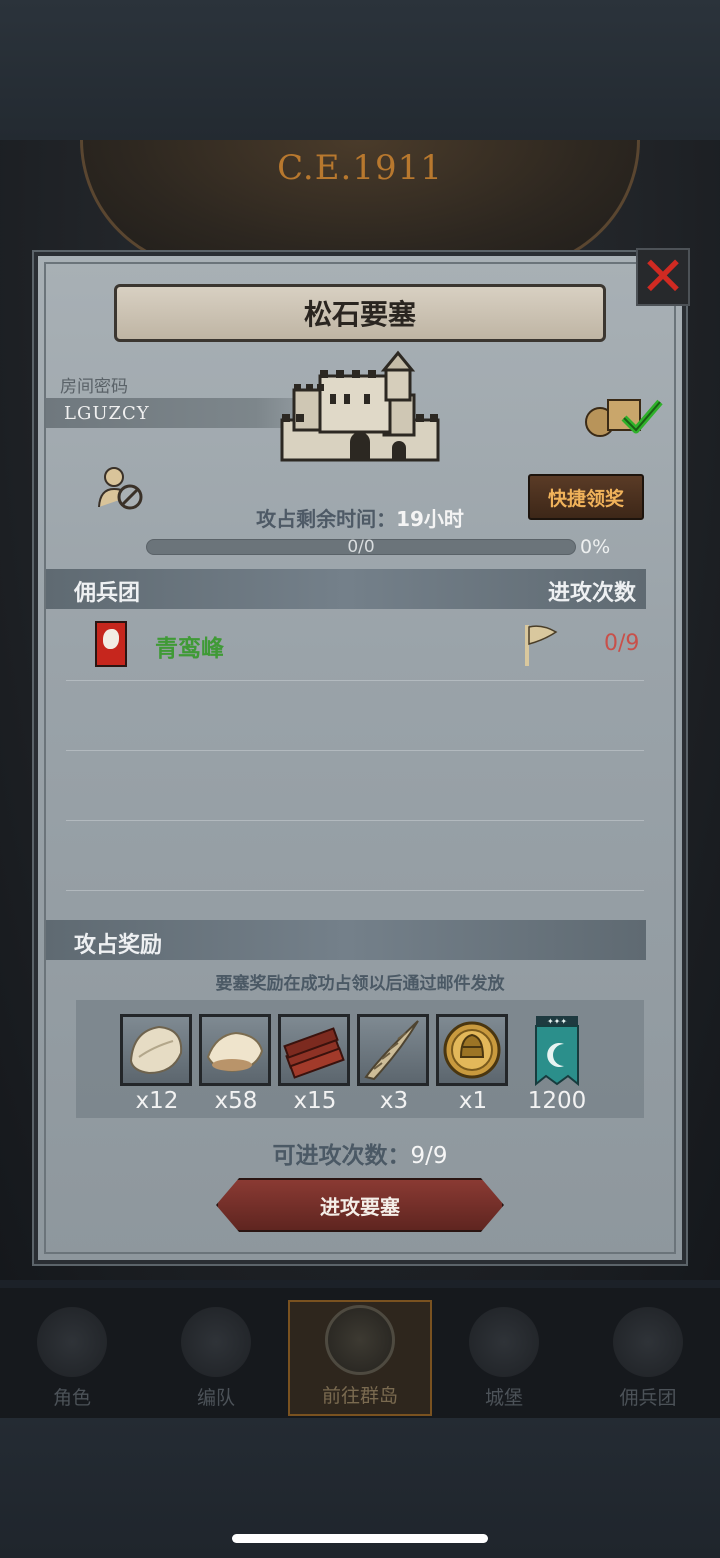 This screenshot has height=1558, width=720. I want to click on attacks-left-value: 9/9, so click(429, 1156).